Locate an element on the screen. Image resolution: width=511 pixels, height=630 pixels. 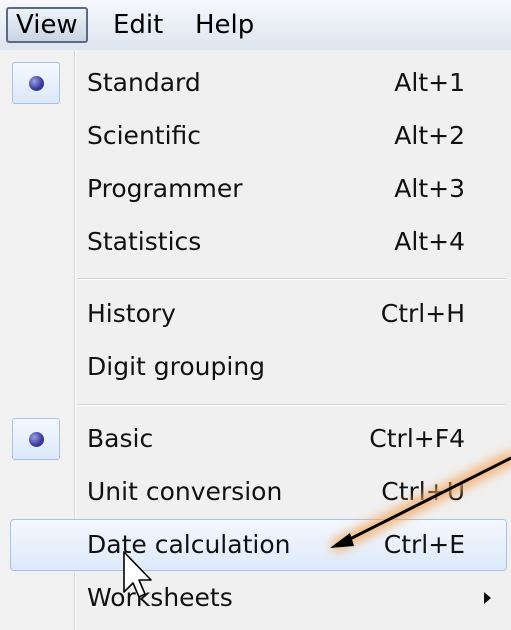
menu-item-shortcut: Alt+3 is located at coordinates (429, 188).